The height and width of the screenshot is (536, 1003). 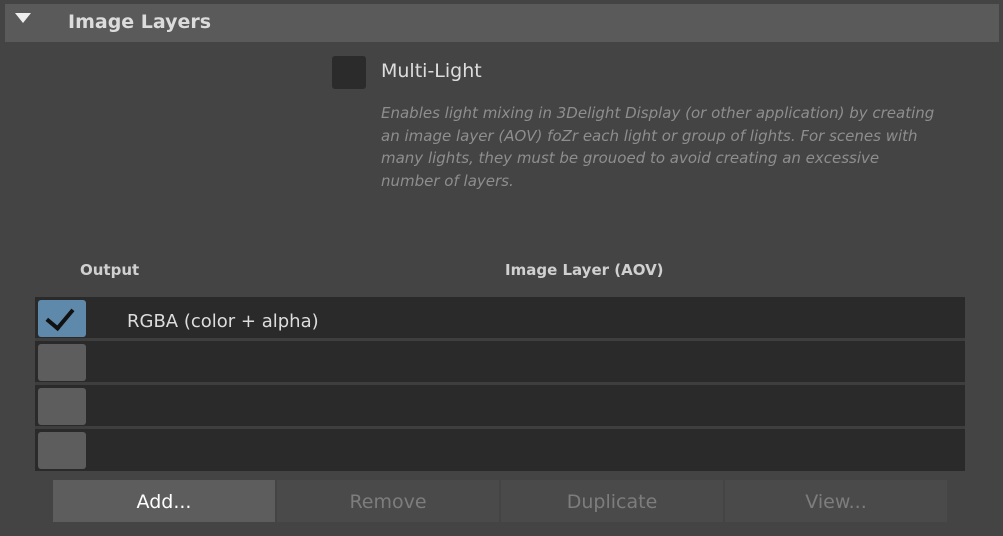 I want to click on multi-light-label: Multi-Light, so click(x=431, y=71).